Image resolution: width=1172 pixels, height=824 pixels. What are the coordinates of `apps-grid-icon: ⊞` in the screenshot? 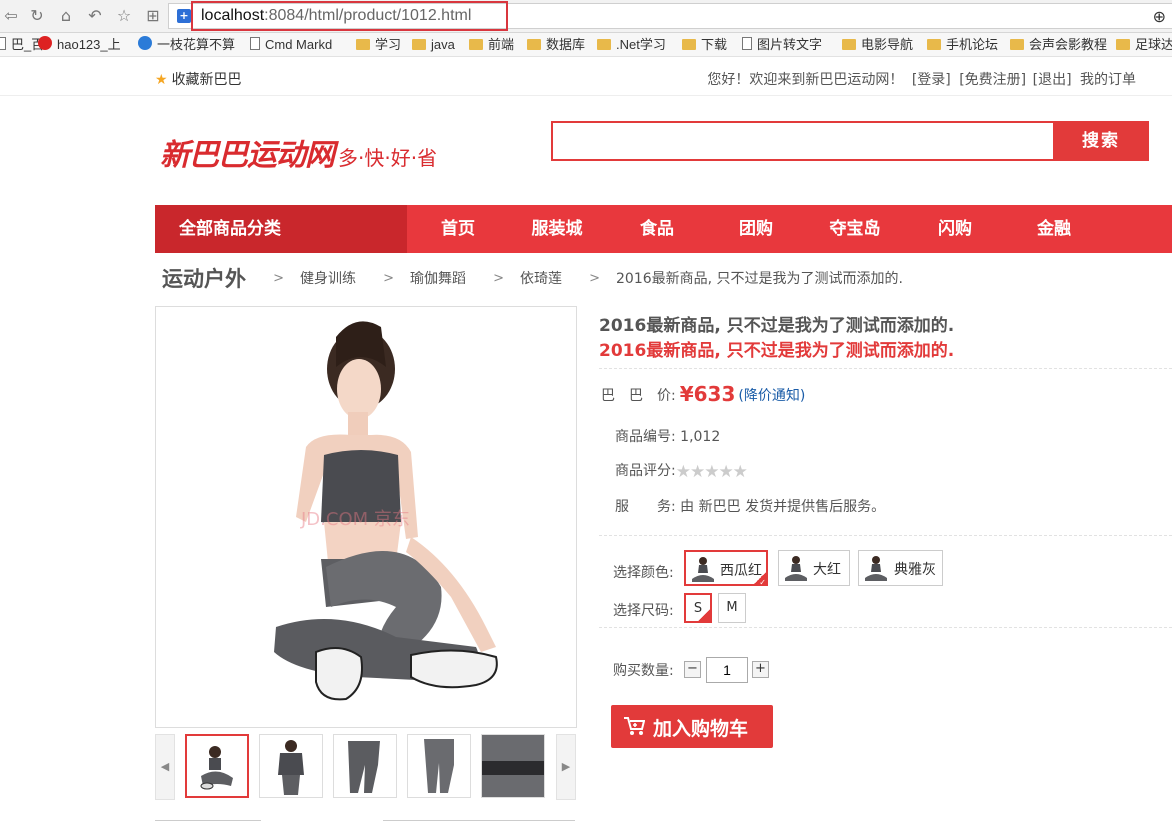 It's located at (153, 16).